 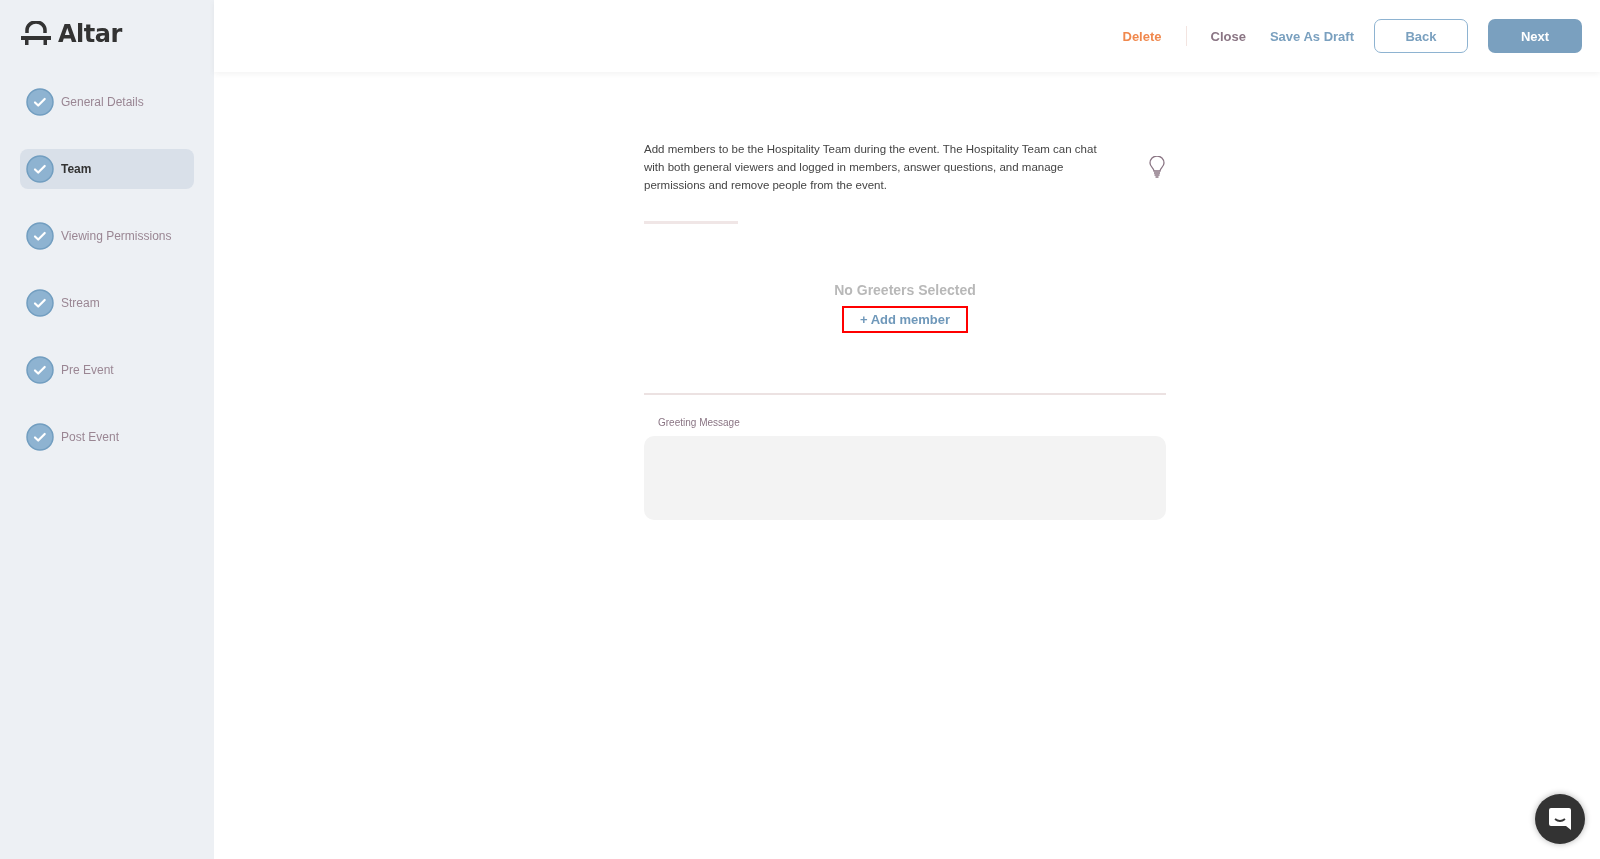 What do you see at coordinates (107, 102) in the screenshot?
I see `step-item: General Details` at bounding box center [107, 102].